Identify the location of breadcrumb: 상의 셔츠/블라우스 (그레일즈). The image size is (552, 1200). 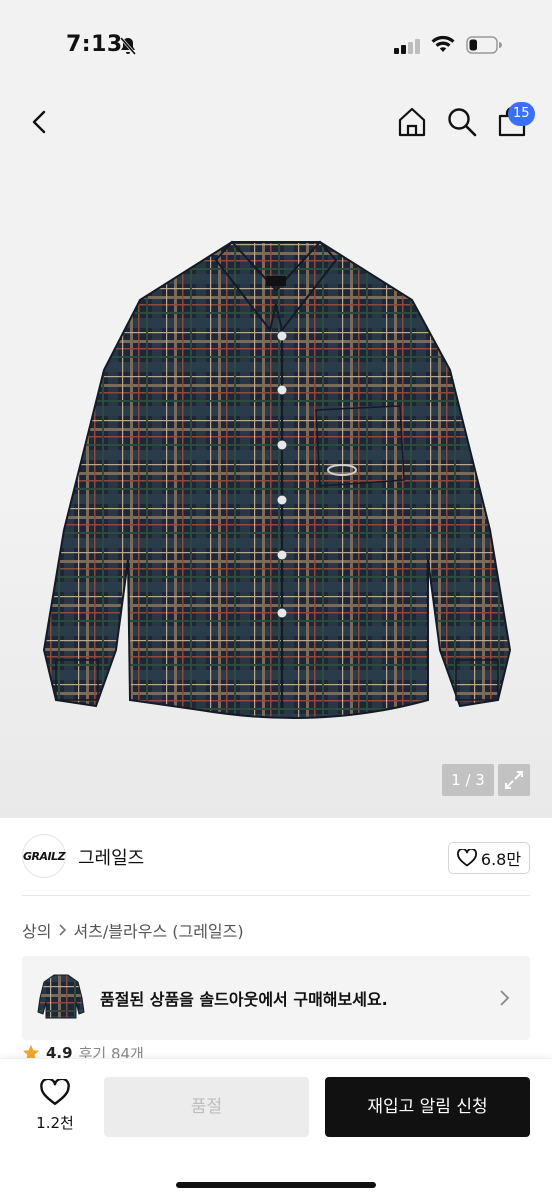
(133, 930).